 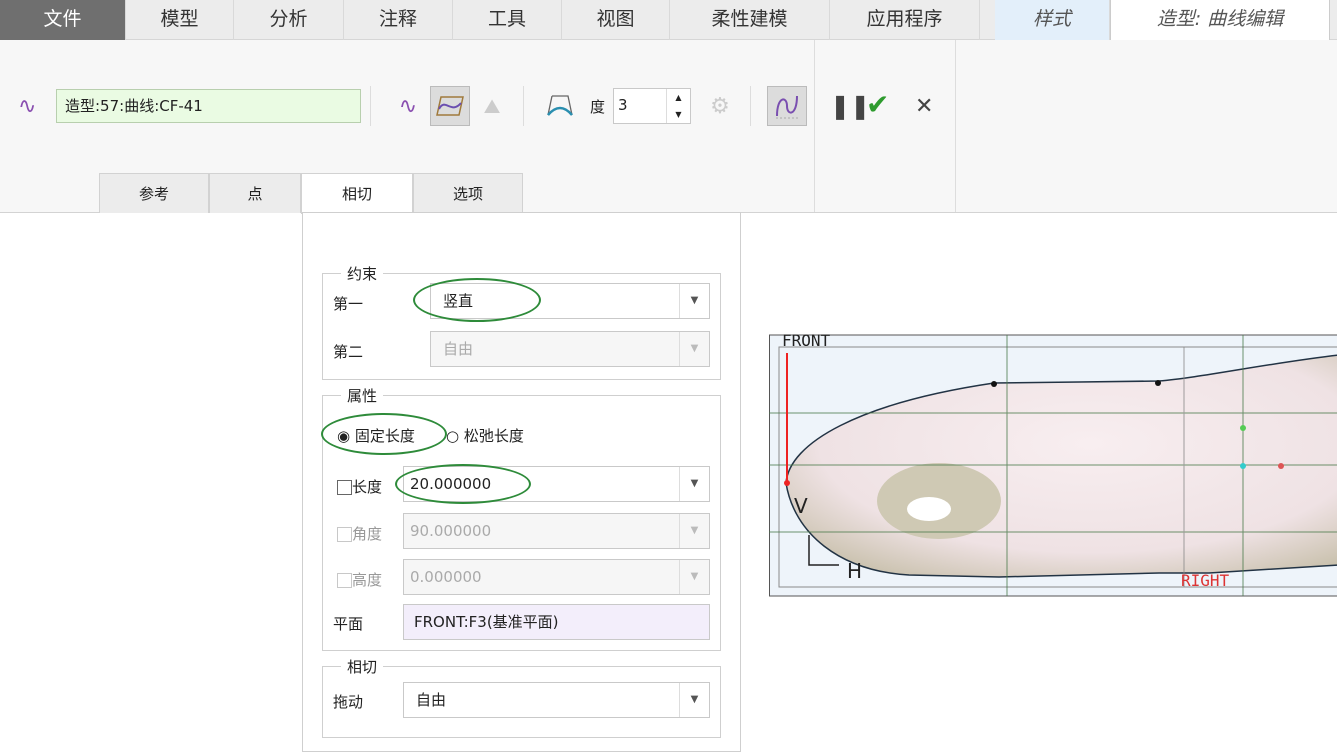 What do you see at coordinates (854, 571) in the screenshot?
I see `h-axis-label: H` at bounding box center [854, 571].